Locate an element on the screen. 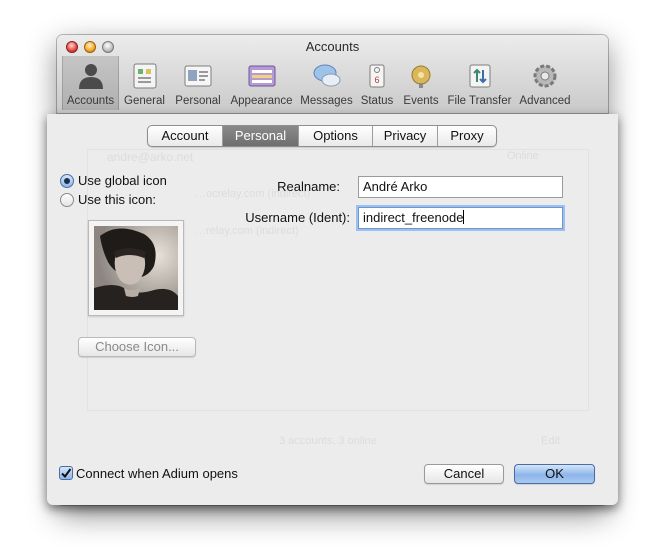  user-icon-well is located at coordinates (136, 268).